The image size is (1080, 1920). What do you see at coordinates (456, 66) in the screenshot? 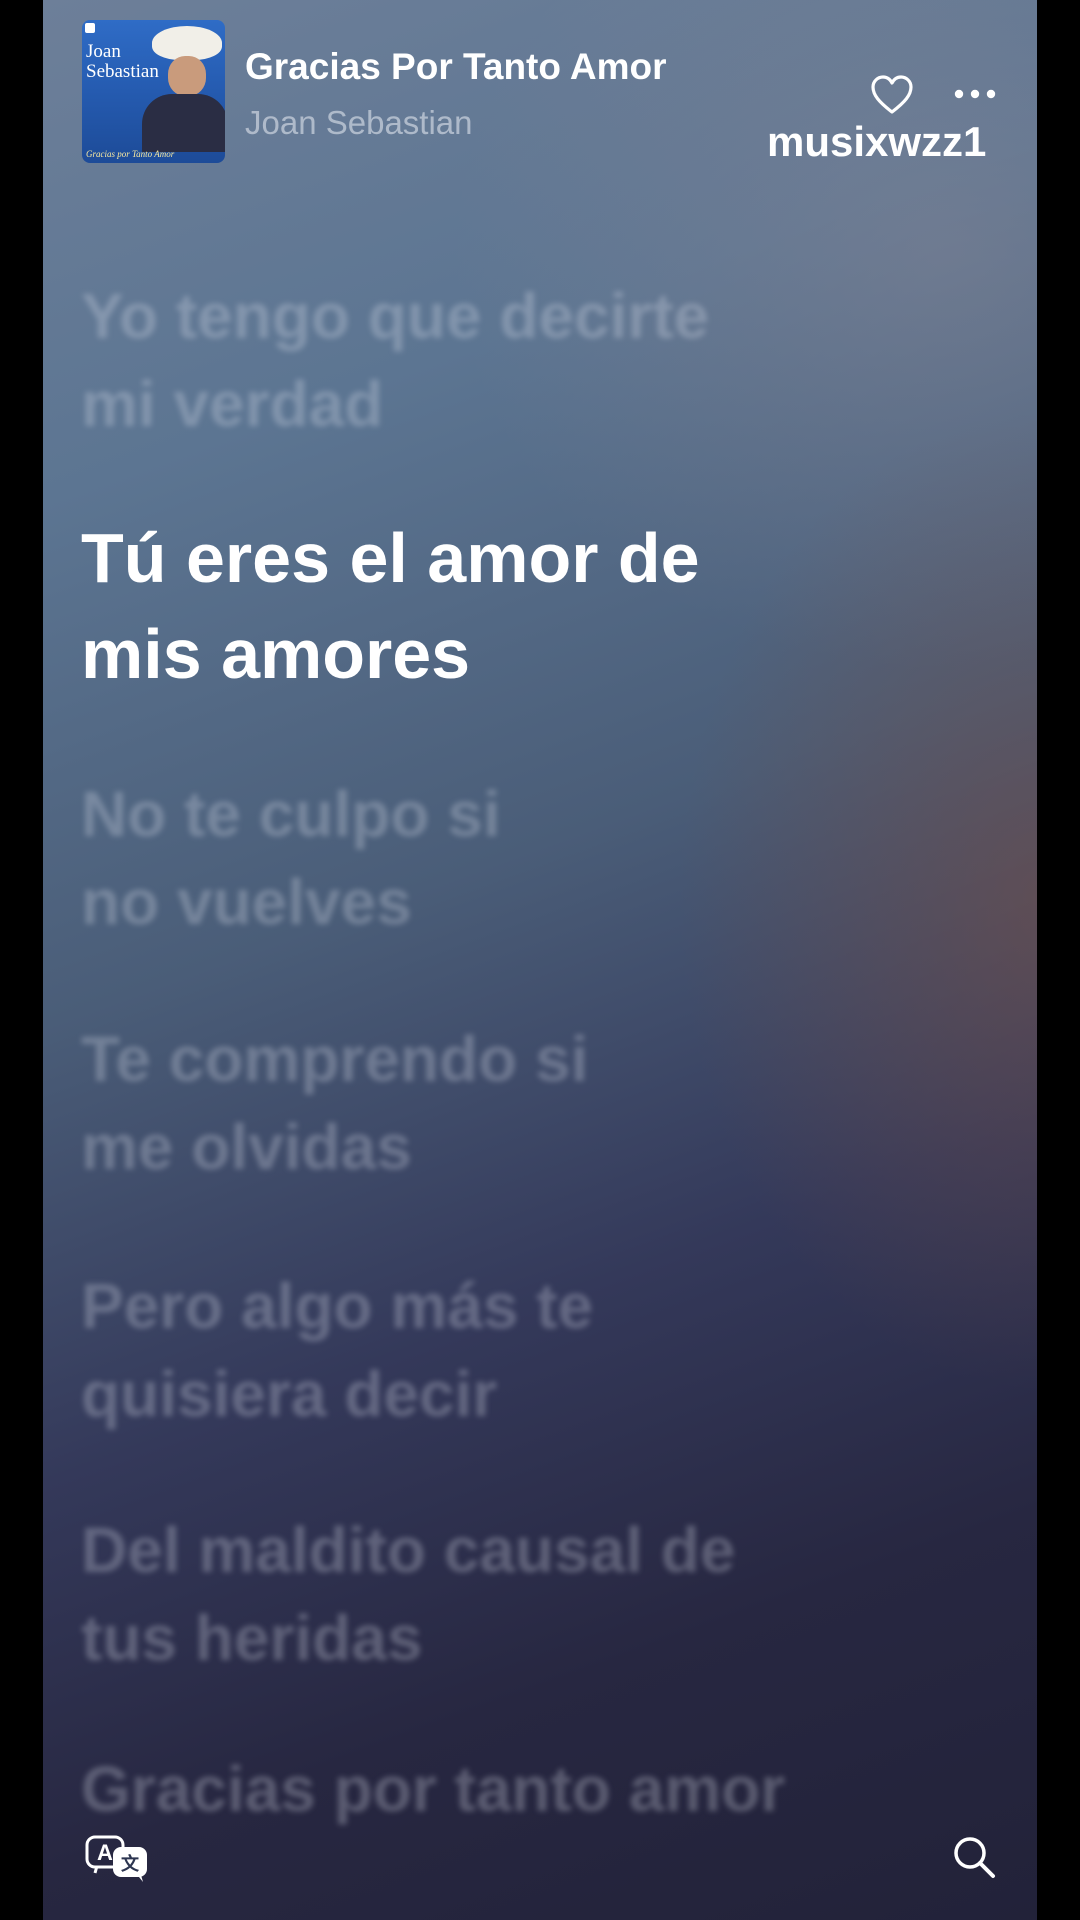
I see `song-title: Gracias Por Tanto Amor` at bounding box center [456, 66].